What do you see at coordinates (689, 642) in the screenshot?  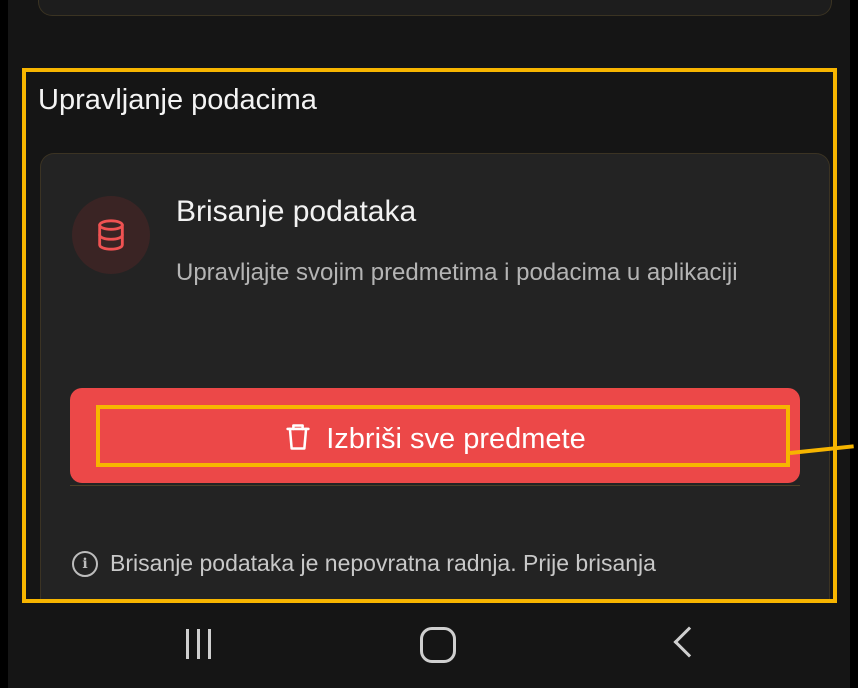 I see `back-icon` at bounding box center [689, 642].